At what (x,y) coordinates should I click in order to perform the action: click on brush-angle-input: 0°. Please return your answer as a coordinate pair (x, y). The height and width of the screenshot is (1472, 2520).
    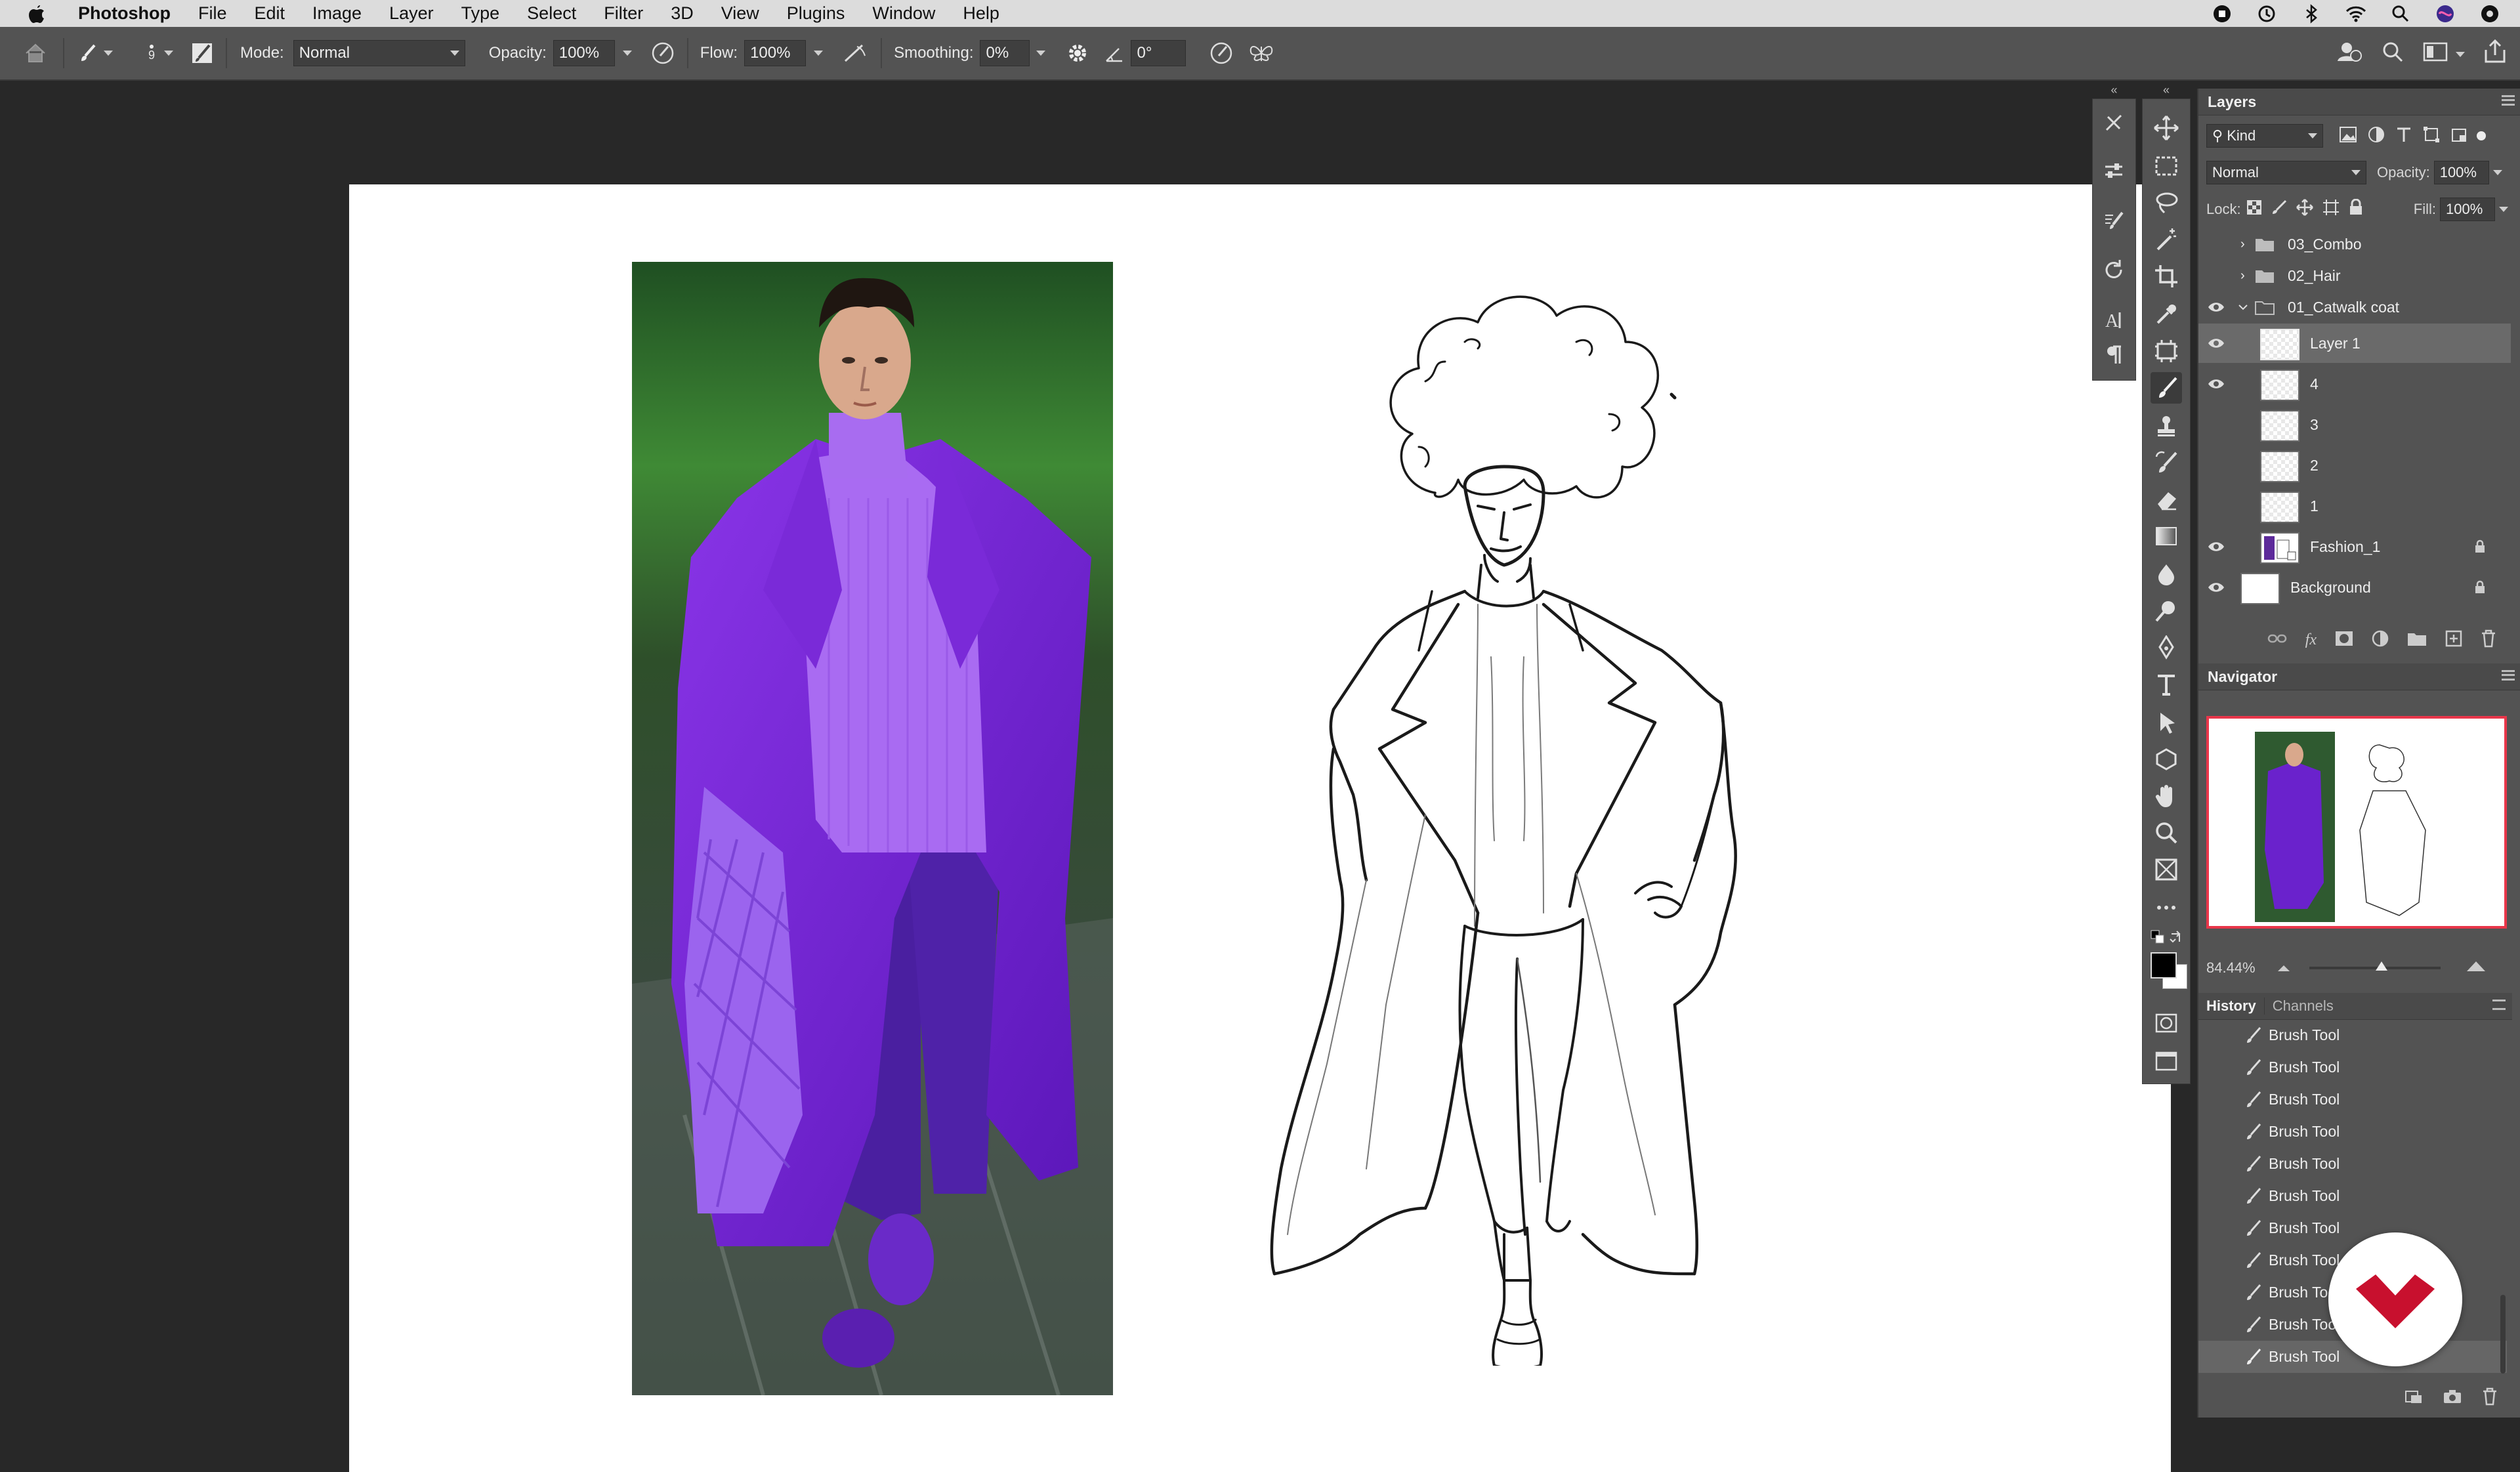
    Looking at the image, I should click on (1158, 53).